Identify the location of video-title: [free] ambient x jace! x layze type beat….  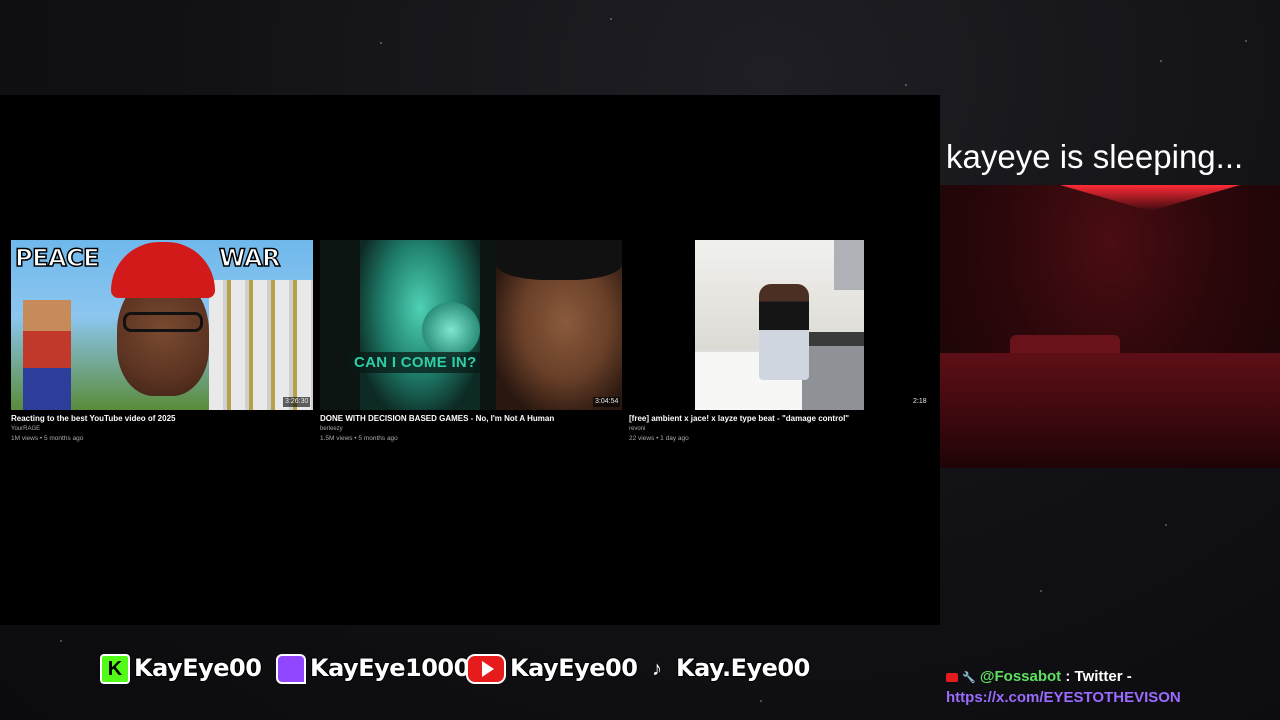
(779, 418).